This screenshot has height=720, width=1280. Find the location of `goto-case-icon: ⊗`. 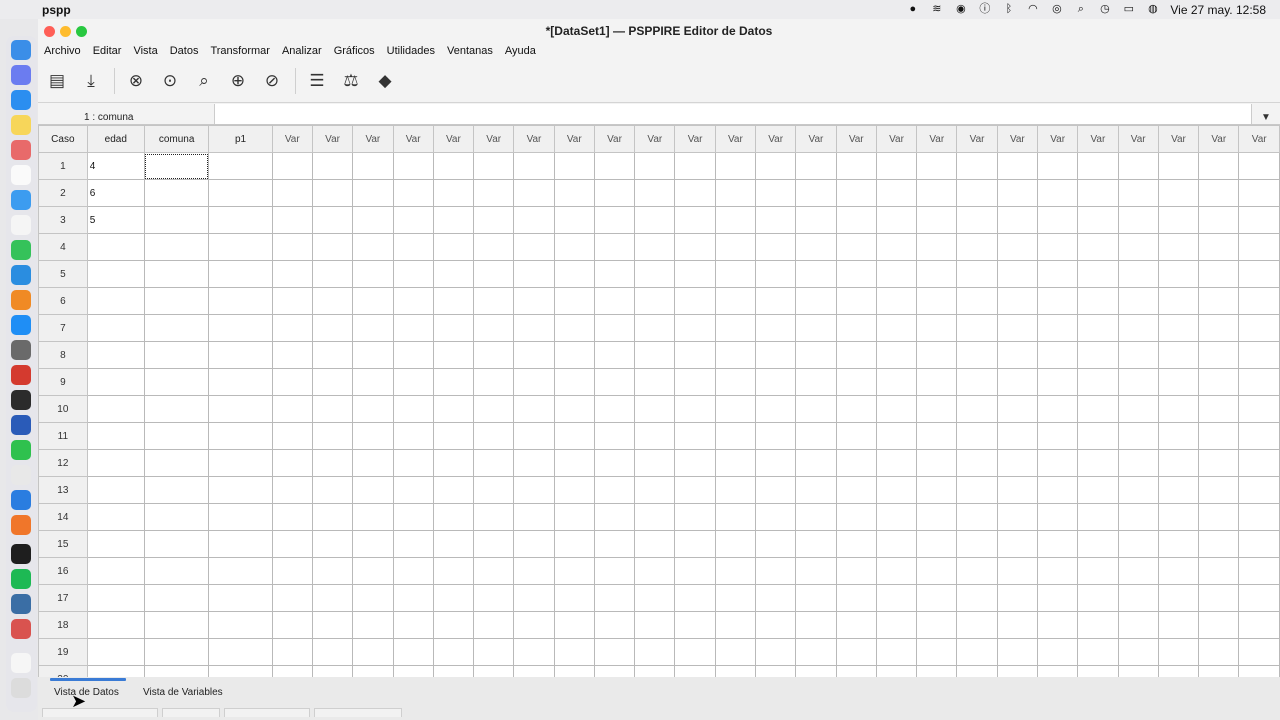

goto-case-icon: ⊗ is located at coordinates (136, 81).